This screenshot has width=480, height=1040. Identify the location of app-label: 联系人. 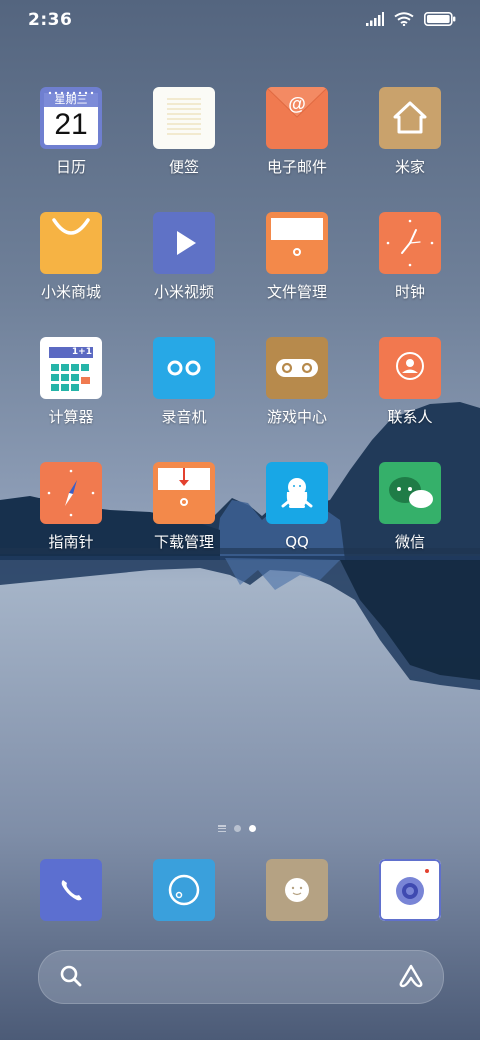
(410, 417).